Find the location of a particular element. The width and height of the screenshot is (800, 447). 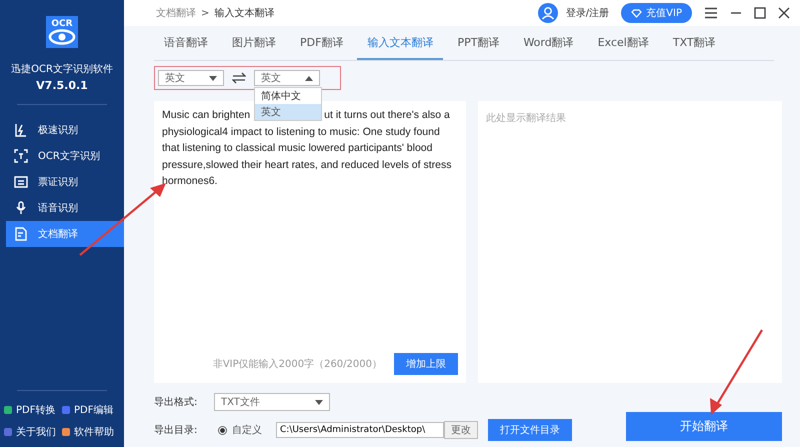

vip-button: 充值VIP is located at coordinates (656, 13).